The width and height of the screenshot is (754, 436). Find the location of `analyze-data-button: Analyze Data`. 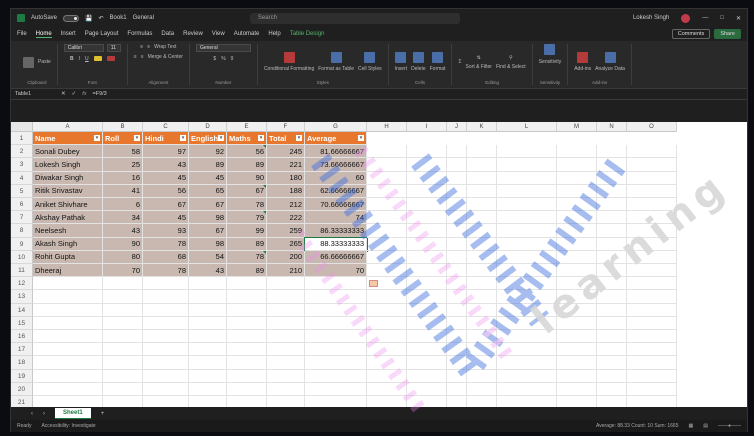

analyze-data-button: Analyze Data is located at coordinates (610, 69).